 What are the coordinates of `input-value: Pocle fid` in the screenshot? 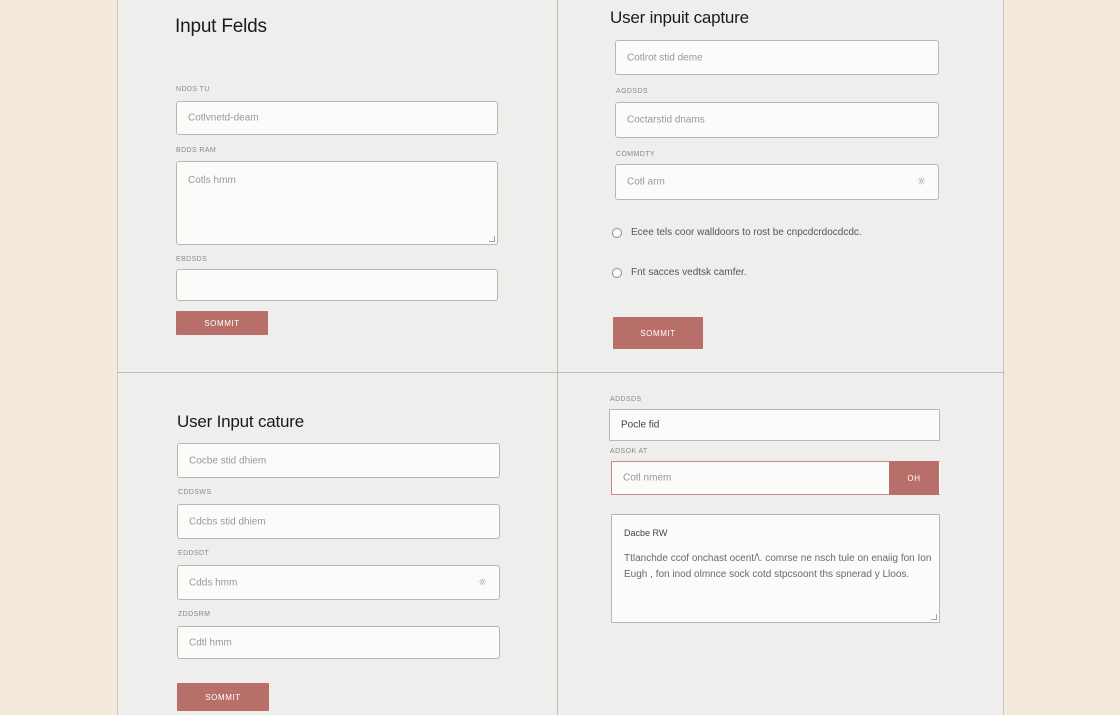 It's located at (640, 425).